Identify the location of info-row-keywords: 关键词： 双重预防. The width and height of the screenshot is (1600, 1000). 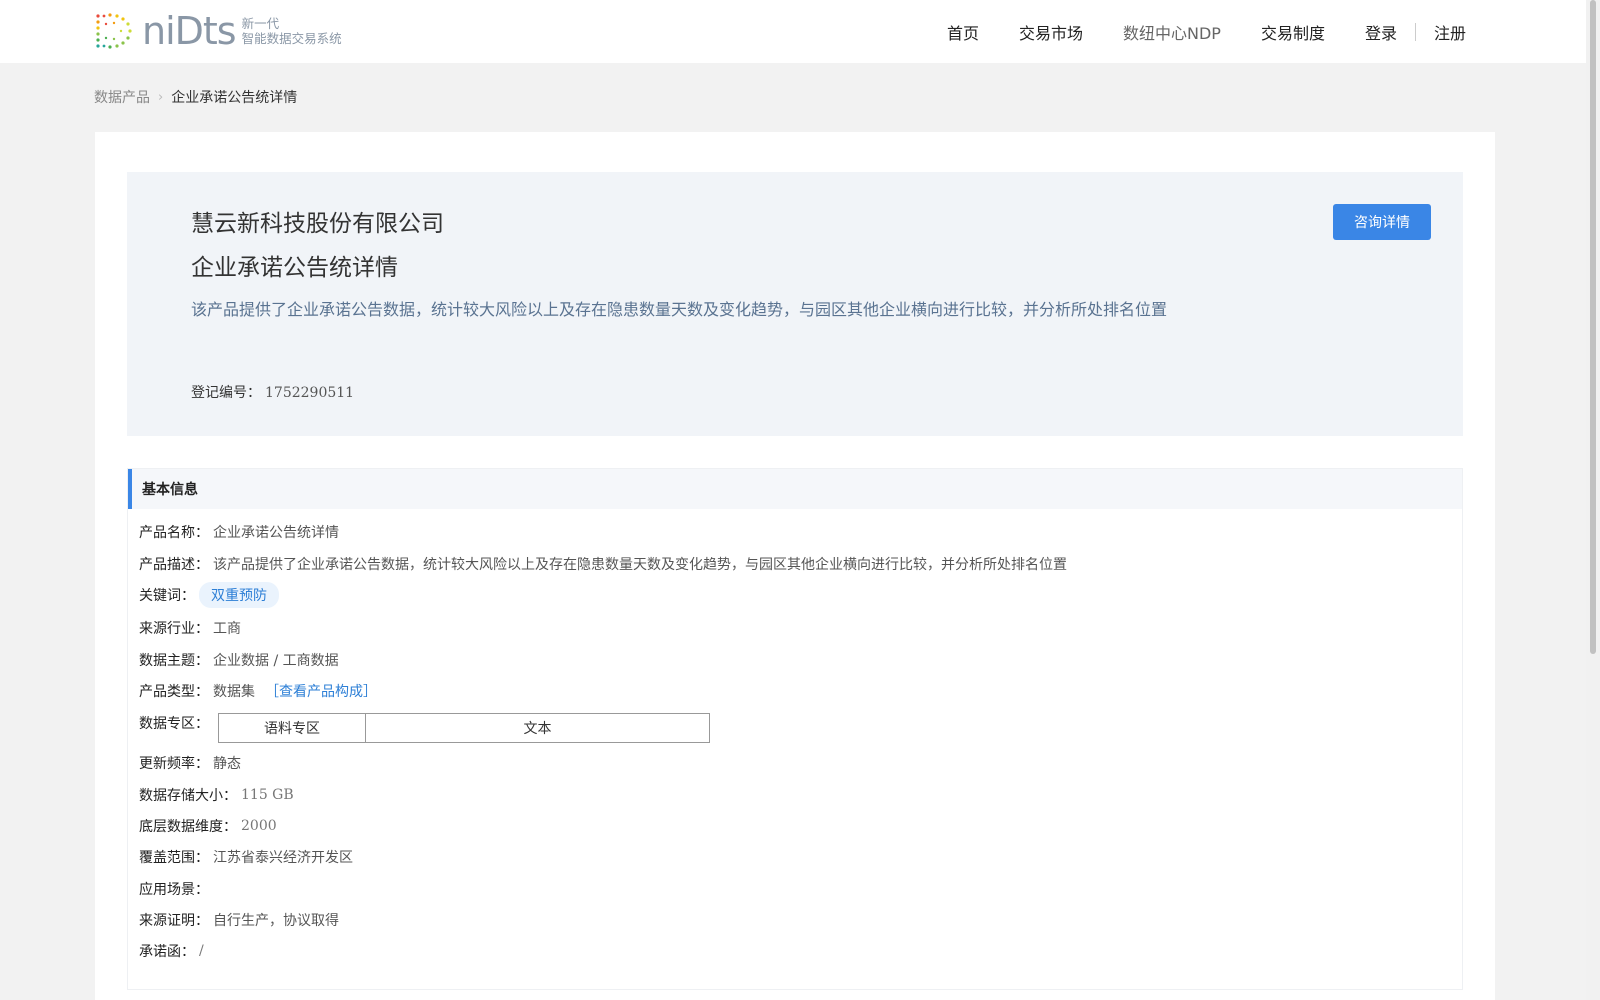
(209, 595).